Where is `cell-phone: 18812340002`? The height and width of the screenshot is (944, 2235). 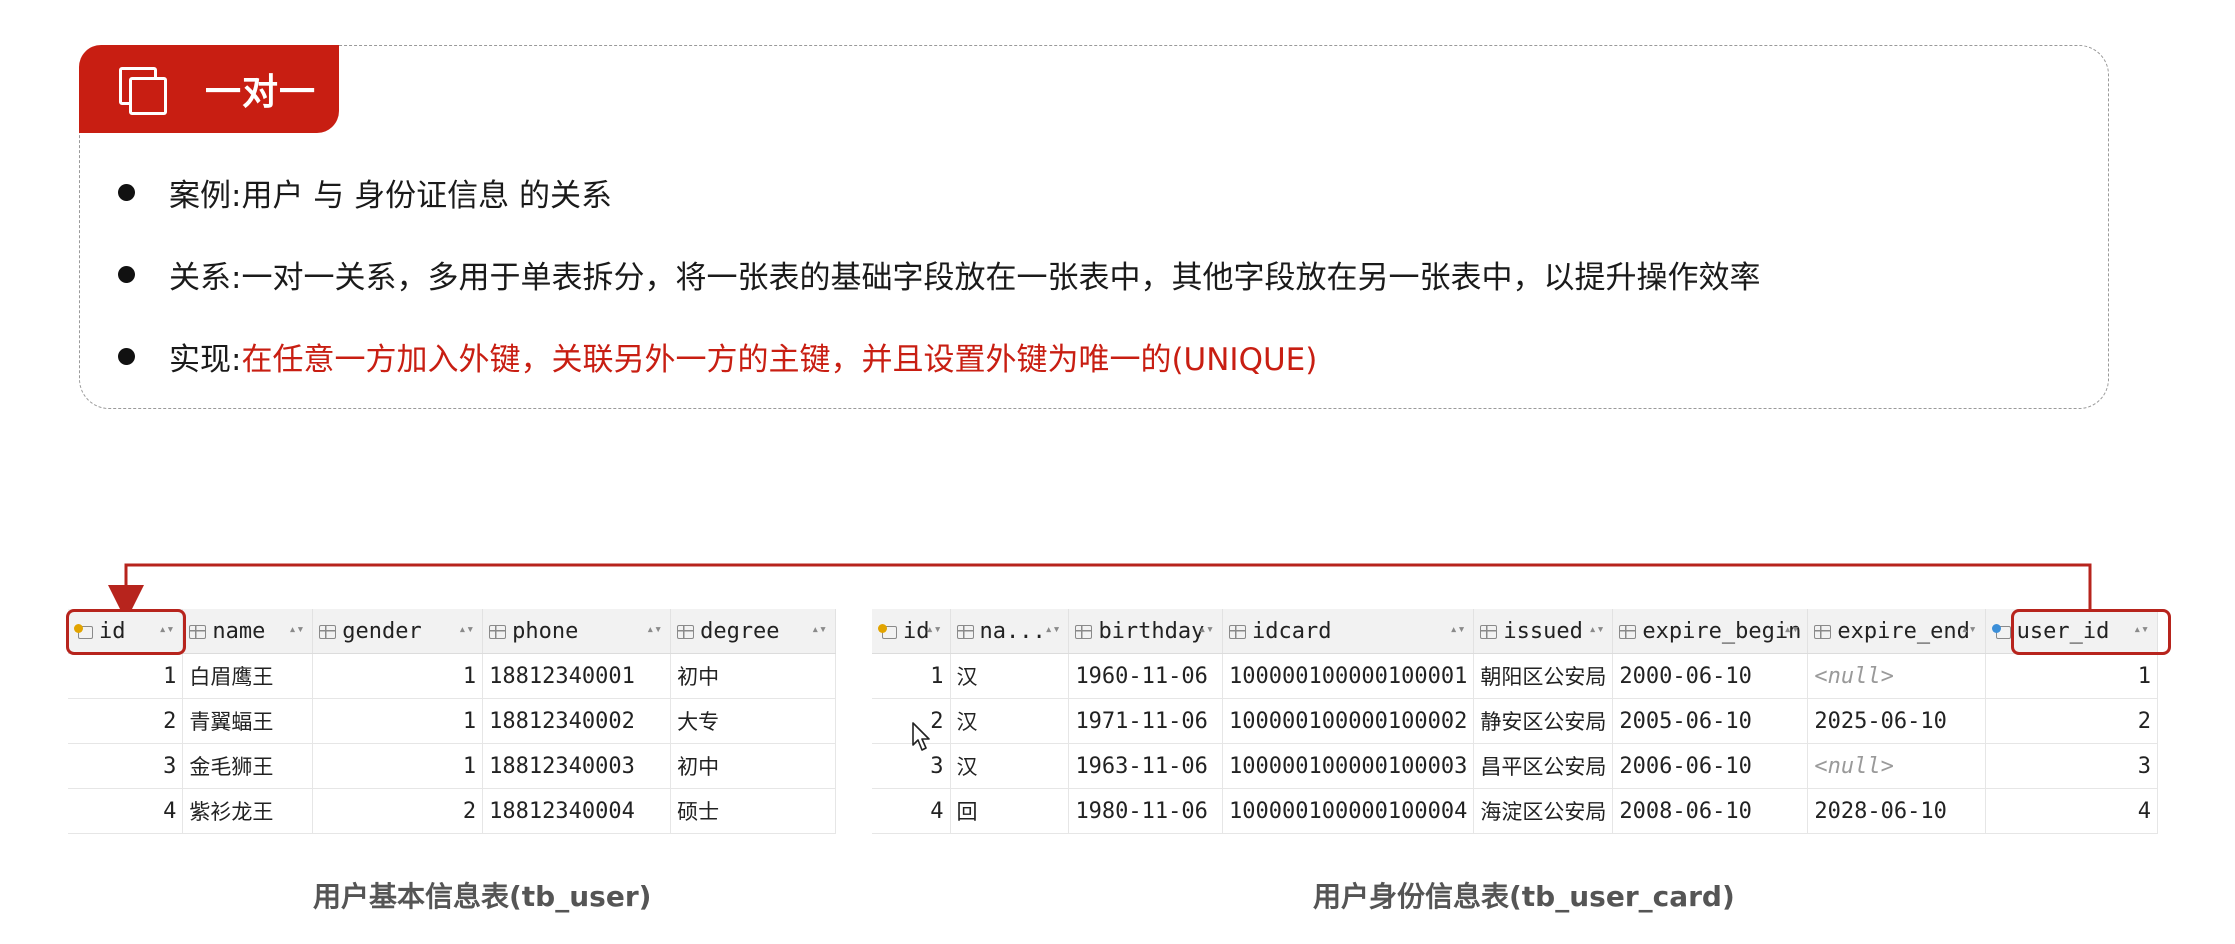 cell-phone: 18812340002 is located at coordinates (577, 721).